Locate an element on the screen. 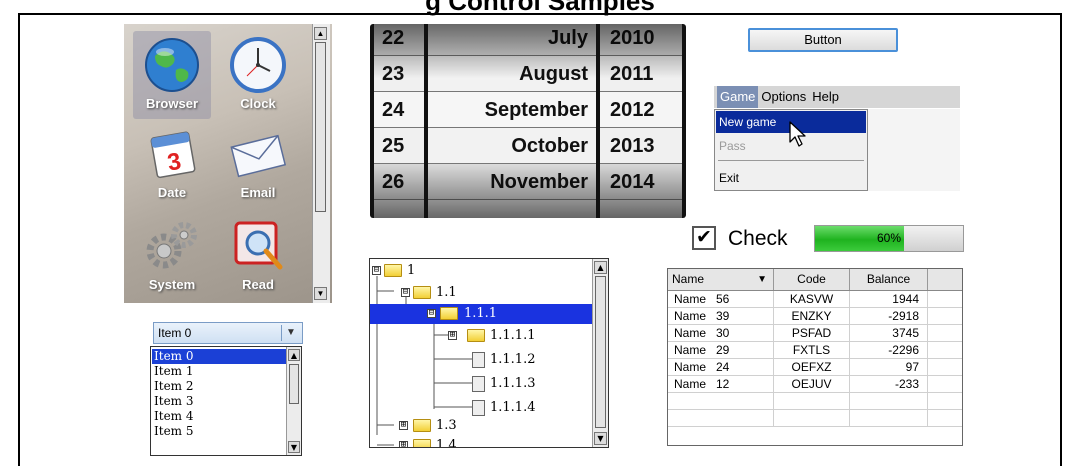  tree-node: 1.1.1.3 is located at coordinates (480, 384).